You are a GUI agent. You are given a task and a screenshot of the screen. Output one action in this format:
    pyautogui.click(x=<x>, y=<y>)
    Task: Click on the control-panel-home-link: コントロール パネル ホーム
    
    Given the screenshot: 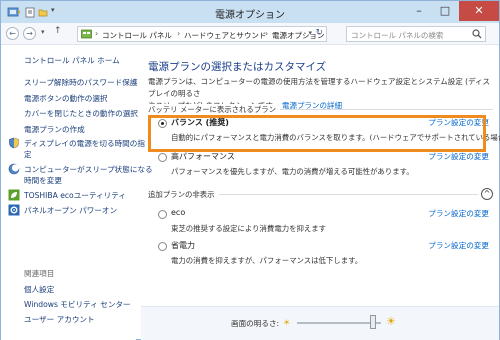 What is the action you would take?
    pyautogui.click(x=72, y=60)
    